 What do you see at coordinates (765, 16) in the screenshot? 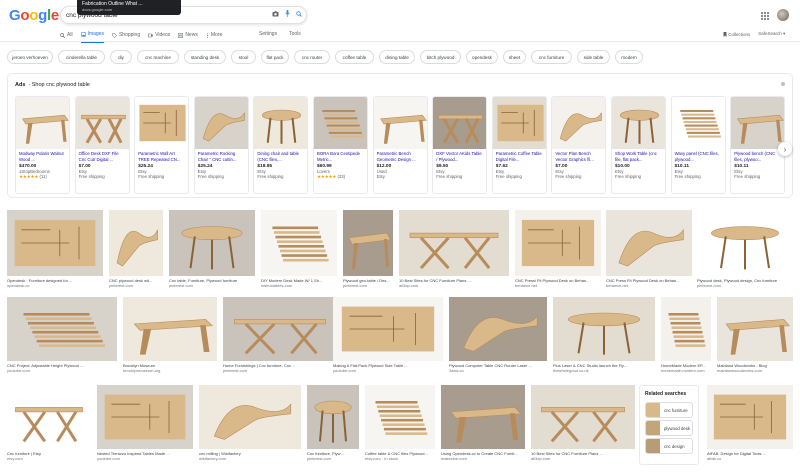
I see `apps-grid-icon` at bounding box center [765, 16].